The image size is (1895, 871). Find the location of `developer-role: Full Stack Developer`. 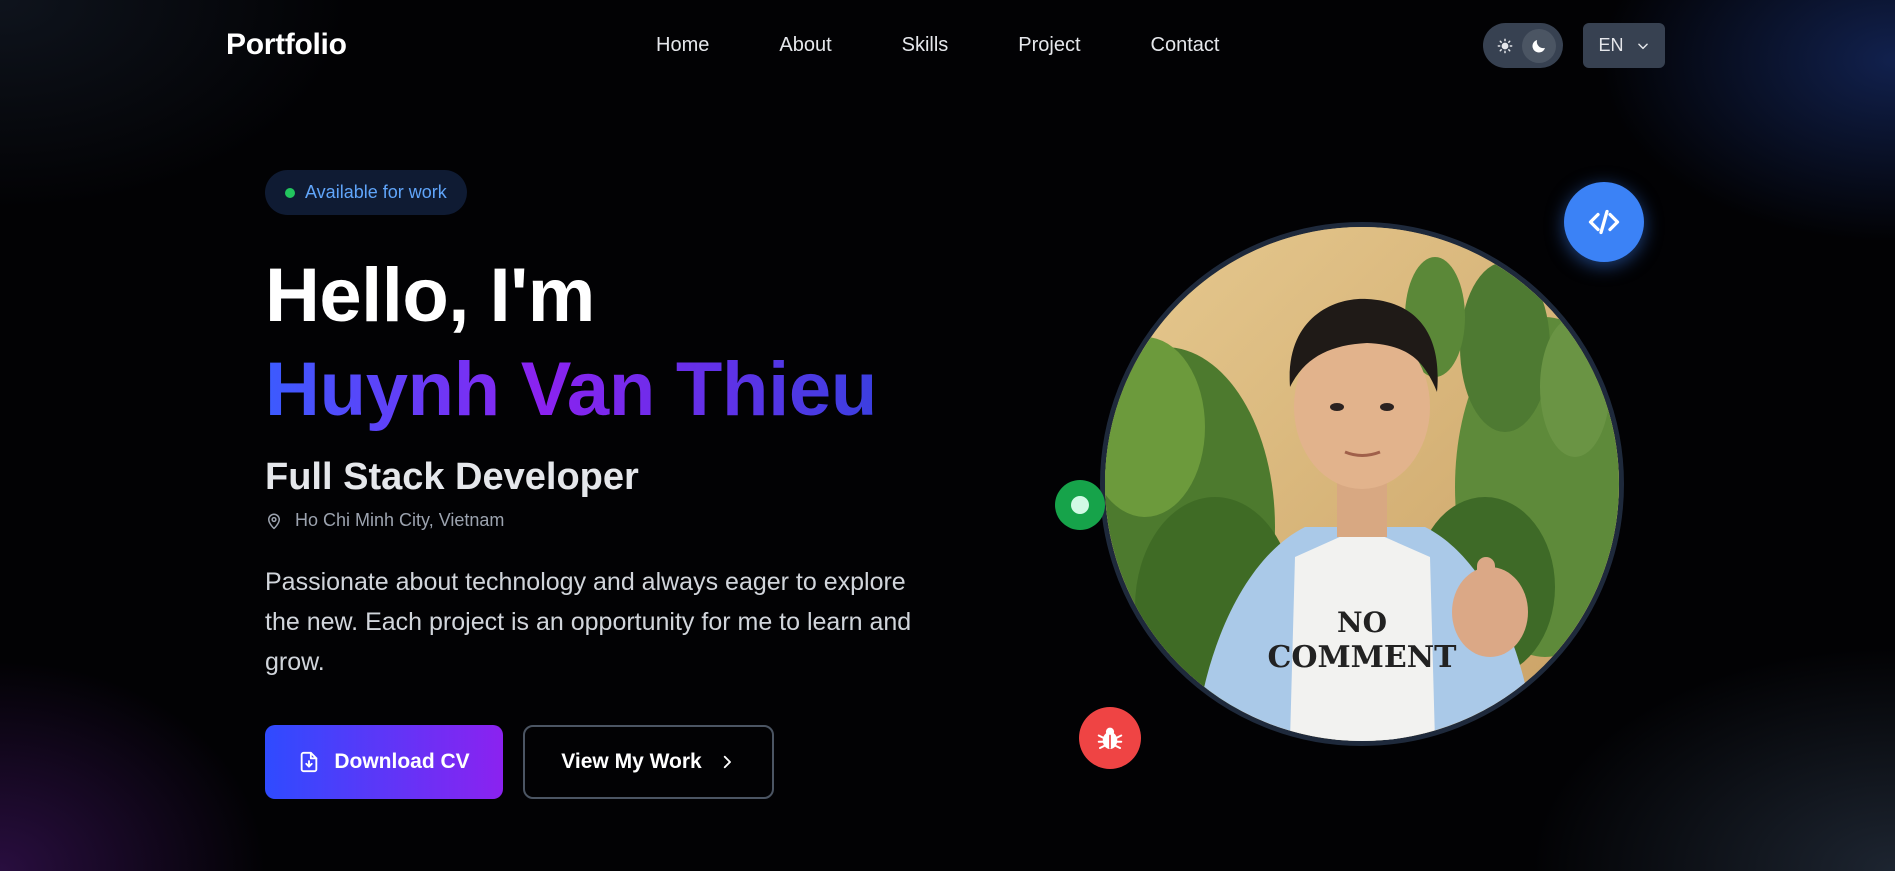

developer-role: Full Stack Developer is located at coordinates (452, 477).